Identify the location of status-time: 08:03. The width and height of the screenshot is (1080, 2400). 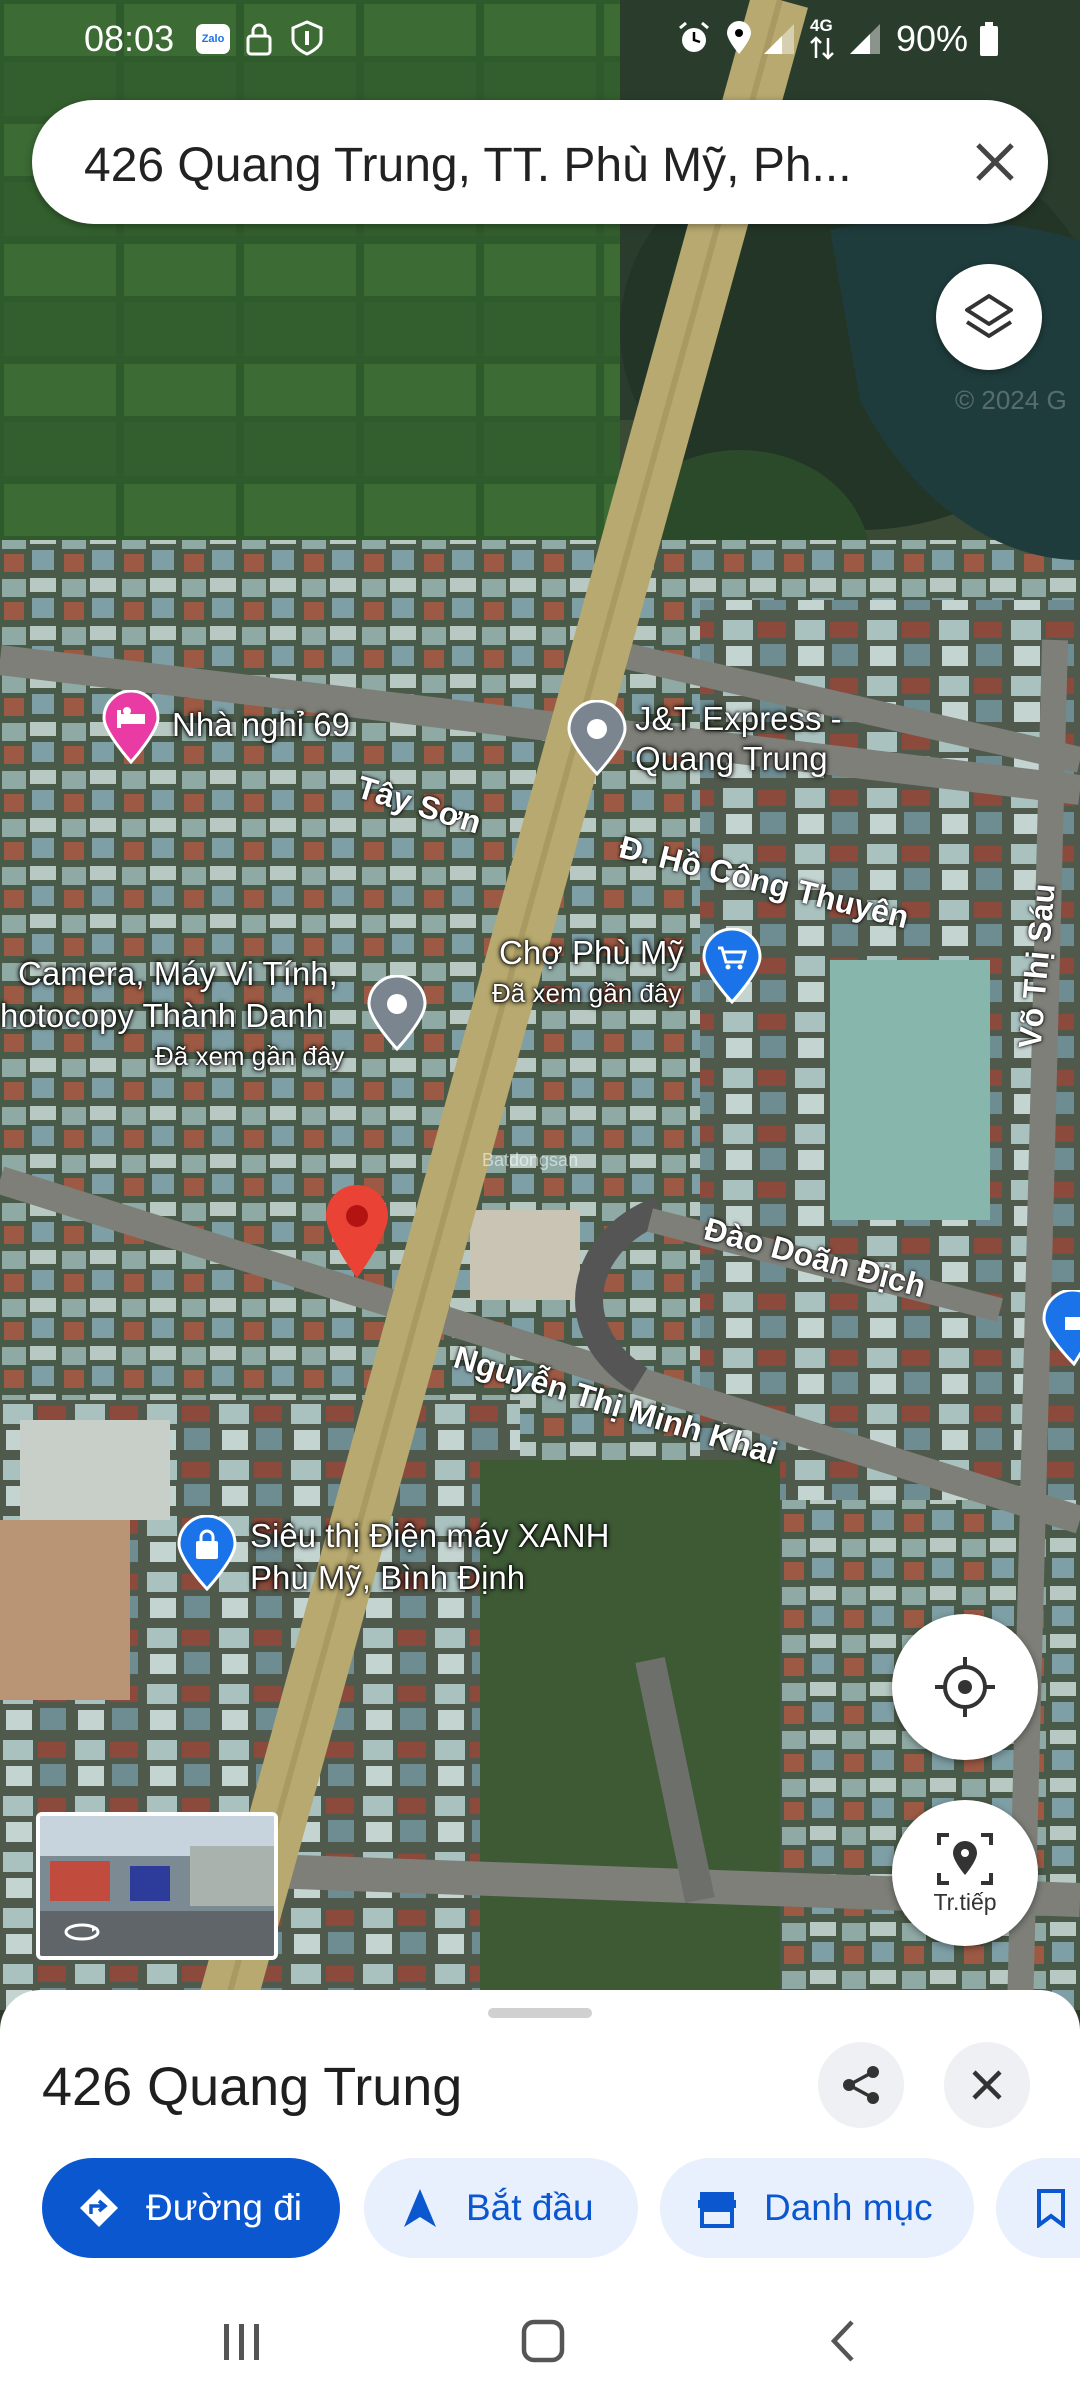
(129, 38).